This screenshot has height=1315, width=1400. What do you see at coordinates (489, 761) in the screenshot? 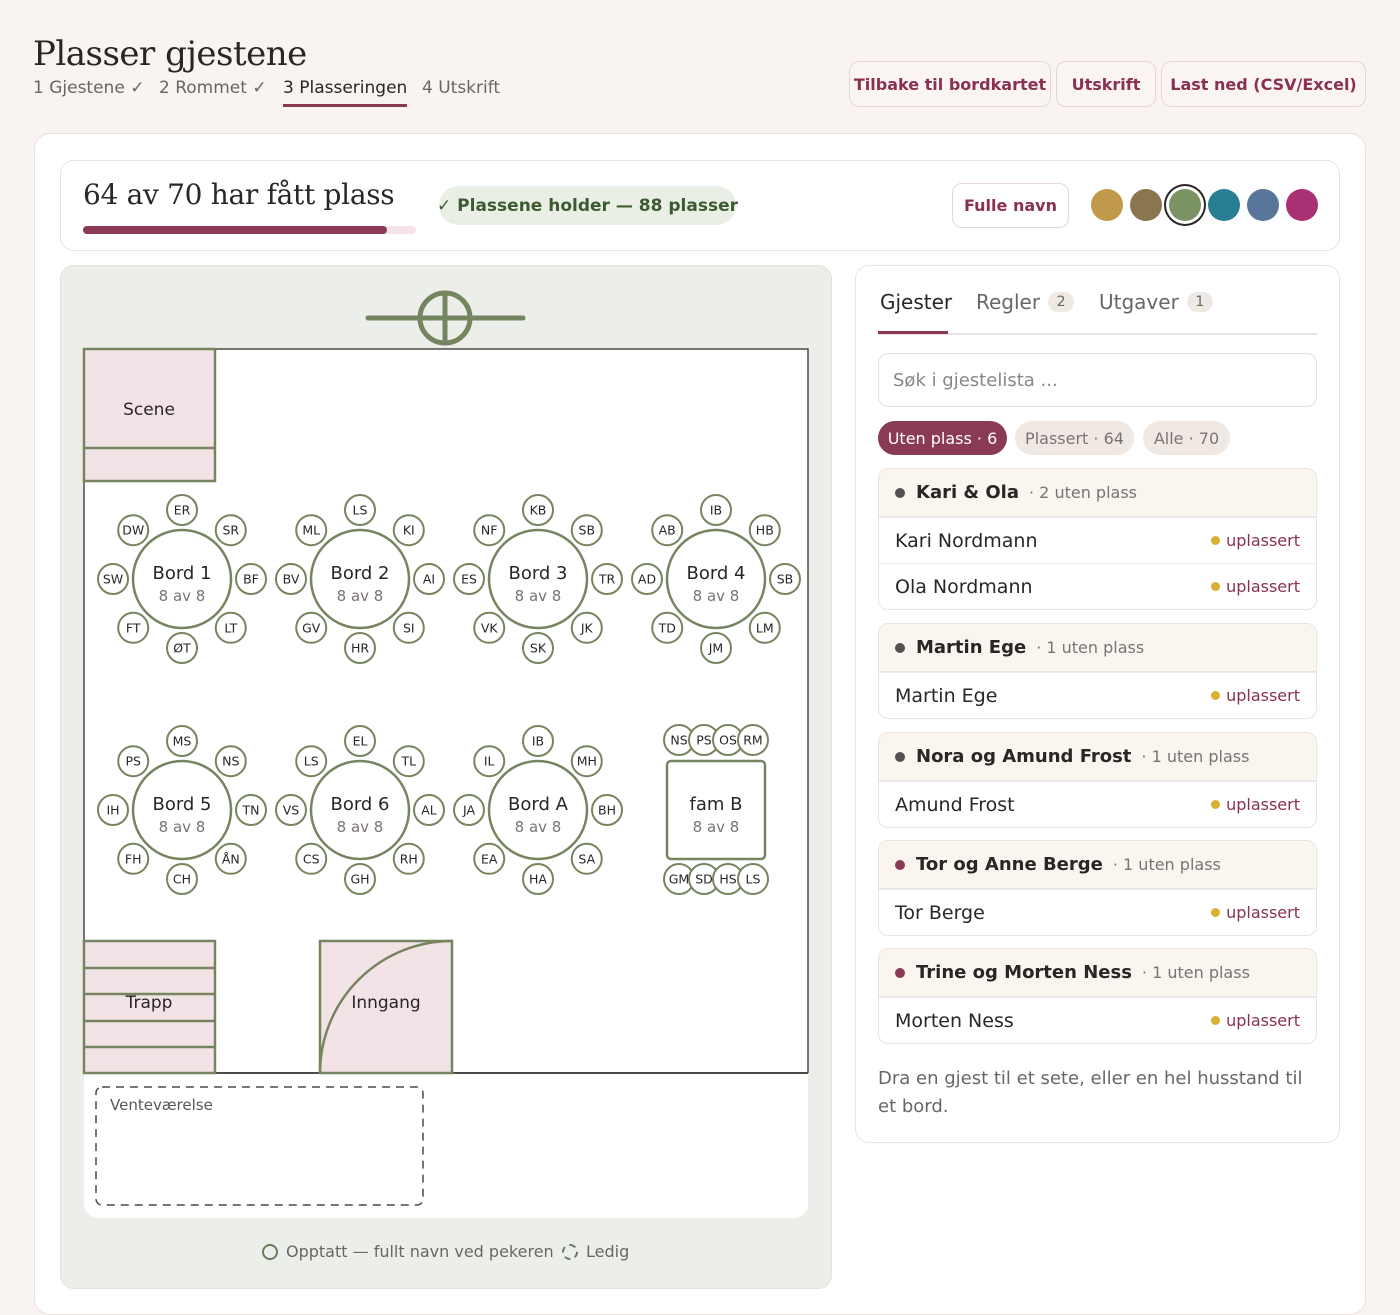
I see `seat: IL` at bounding box center [489, 761].